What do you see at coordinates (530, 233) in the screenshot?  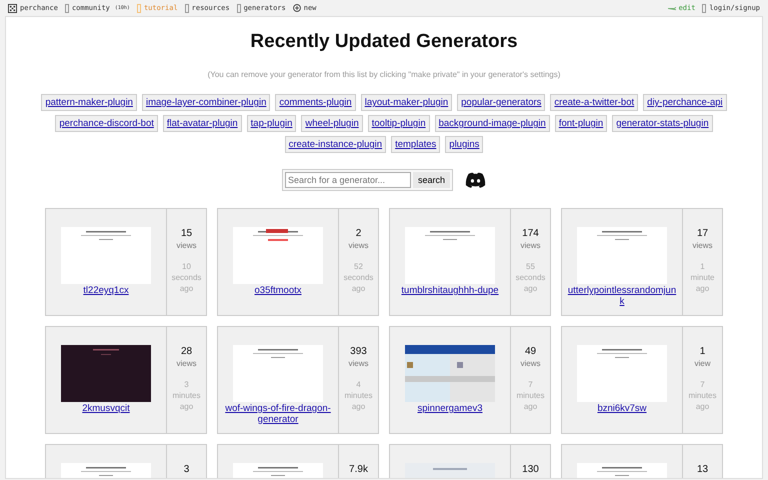 I see `view-count: 174` at bounding box center [530, 233].